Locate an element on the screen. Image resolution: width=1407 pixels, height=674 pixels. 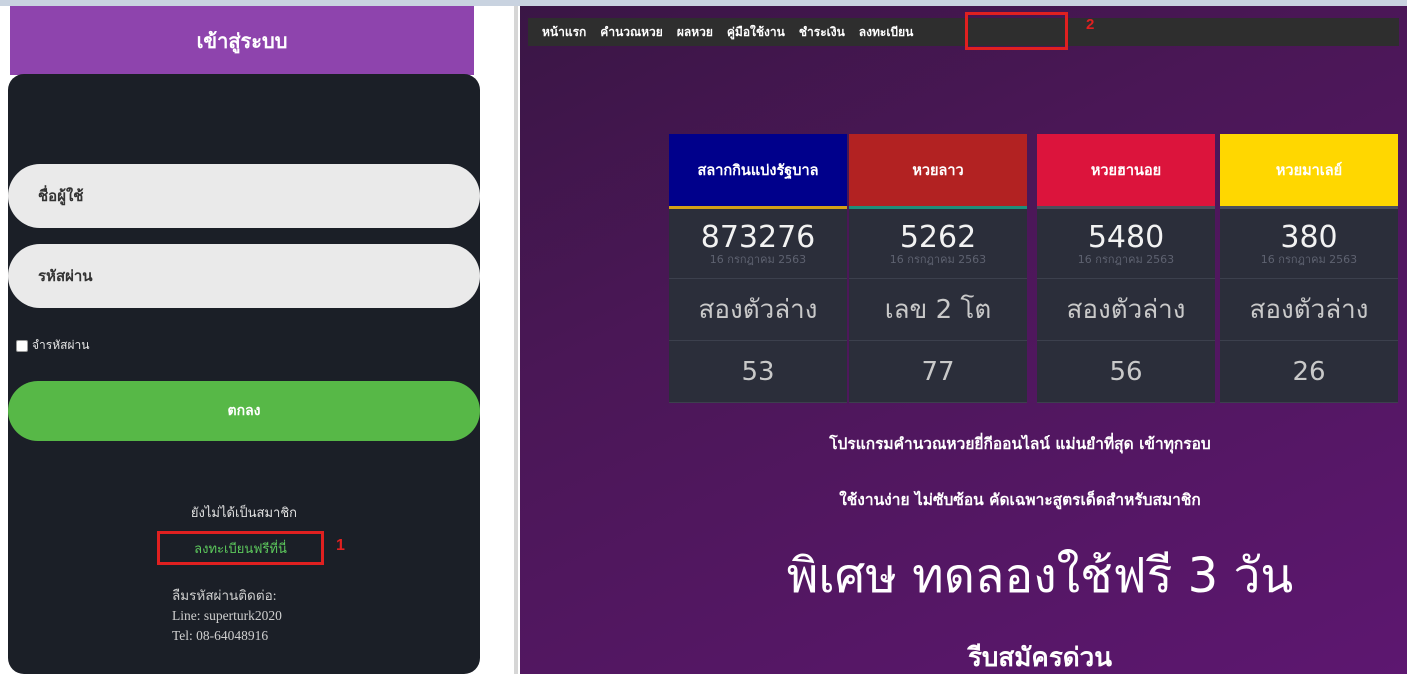
promo-cta: รีบสมัครด่วน is located at coordinates (1040, 655).